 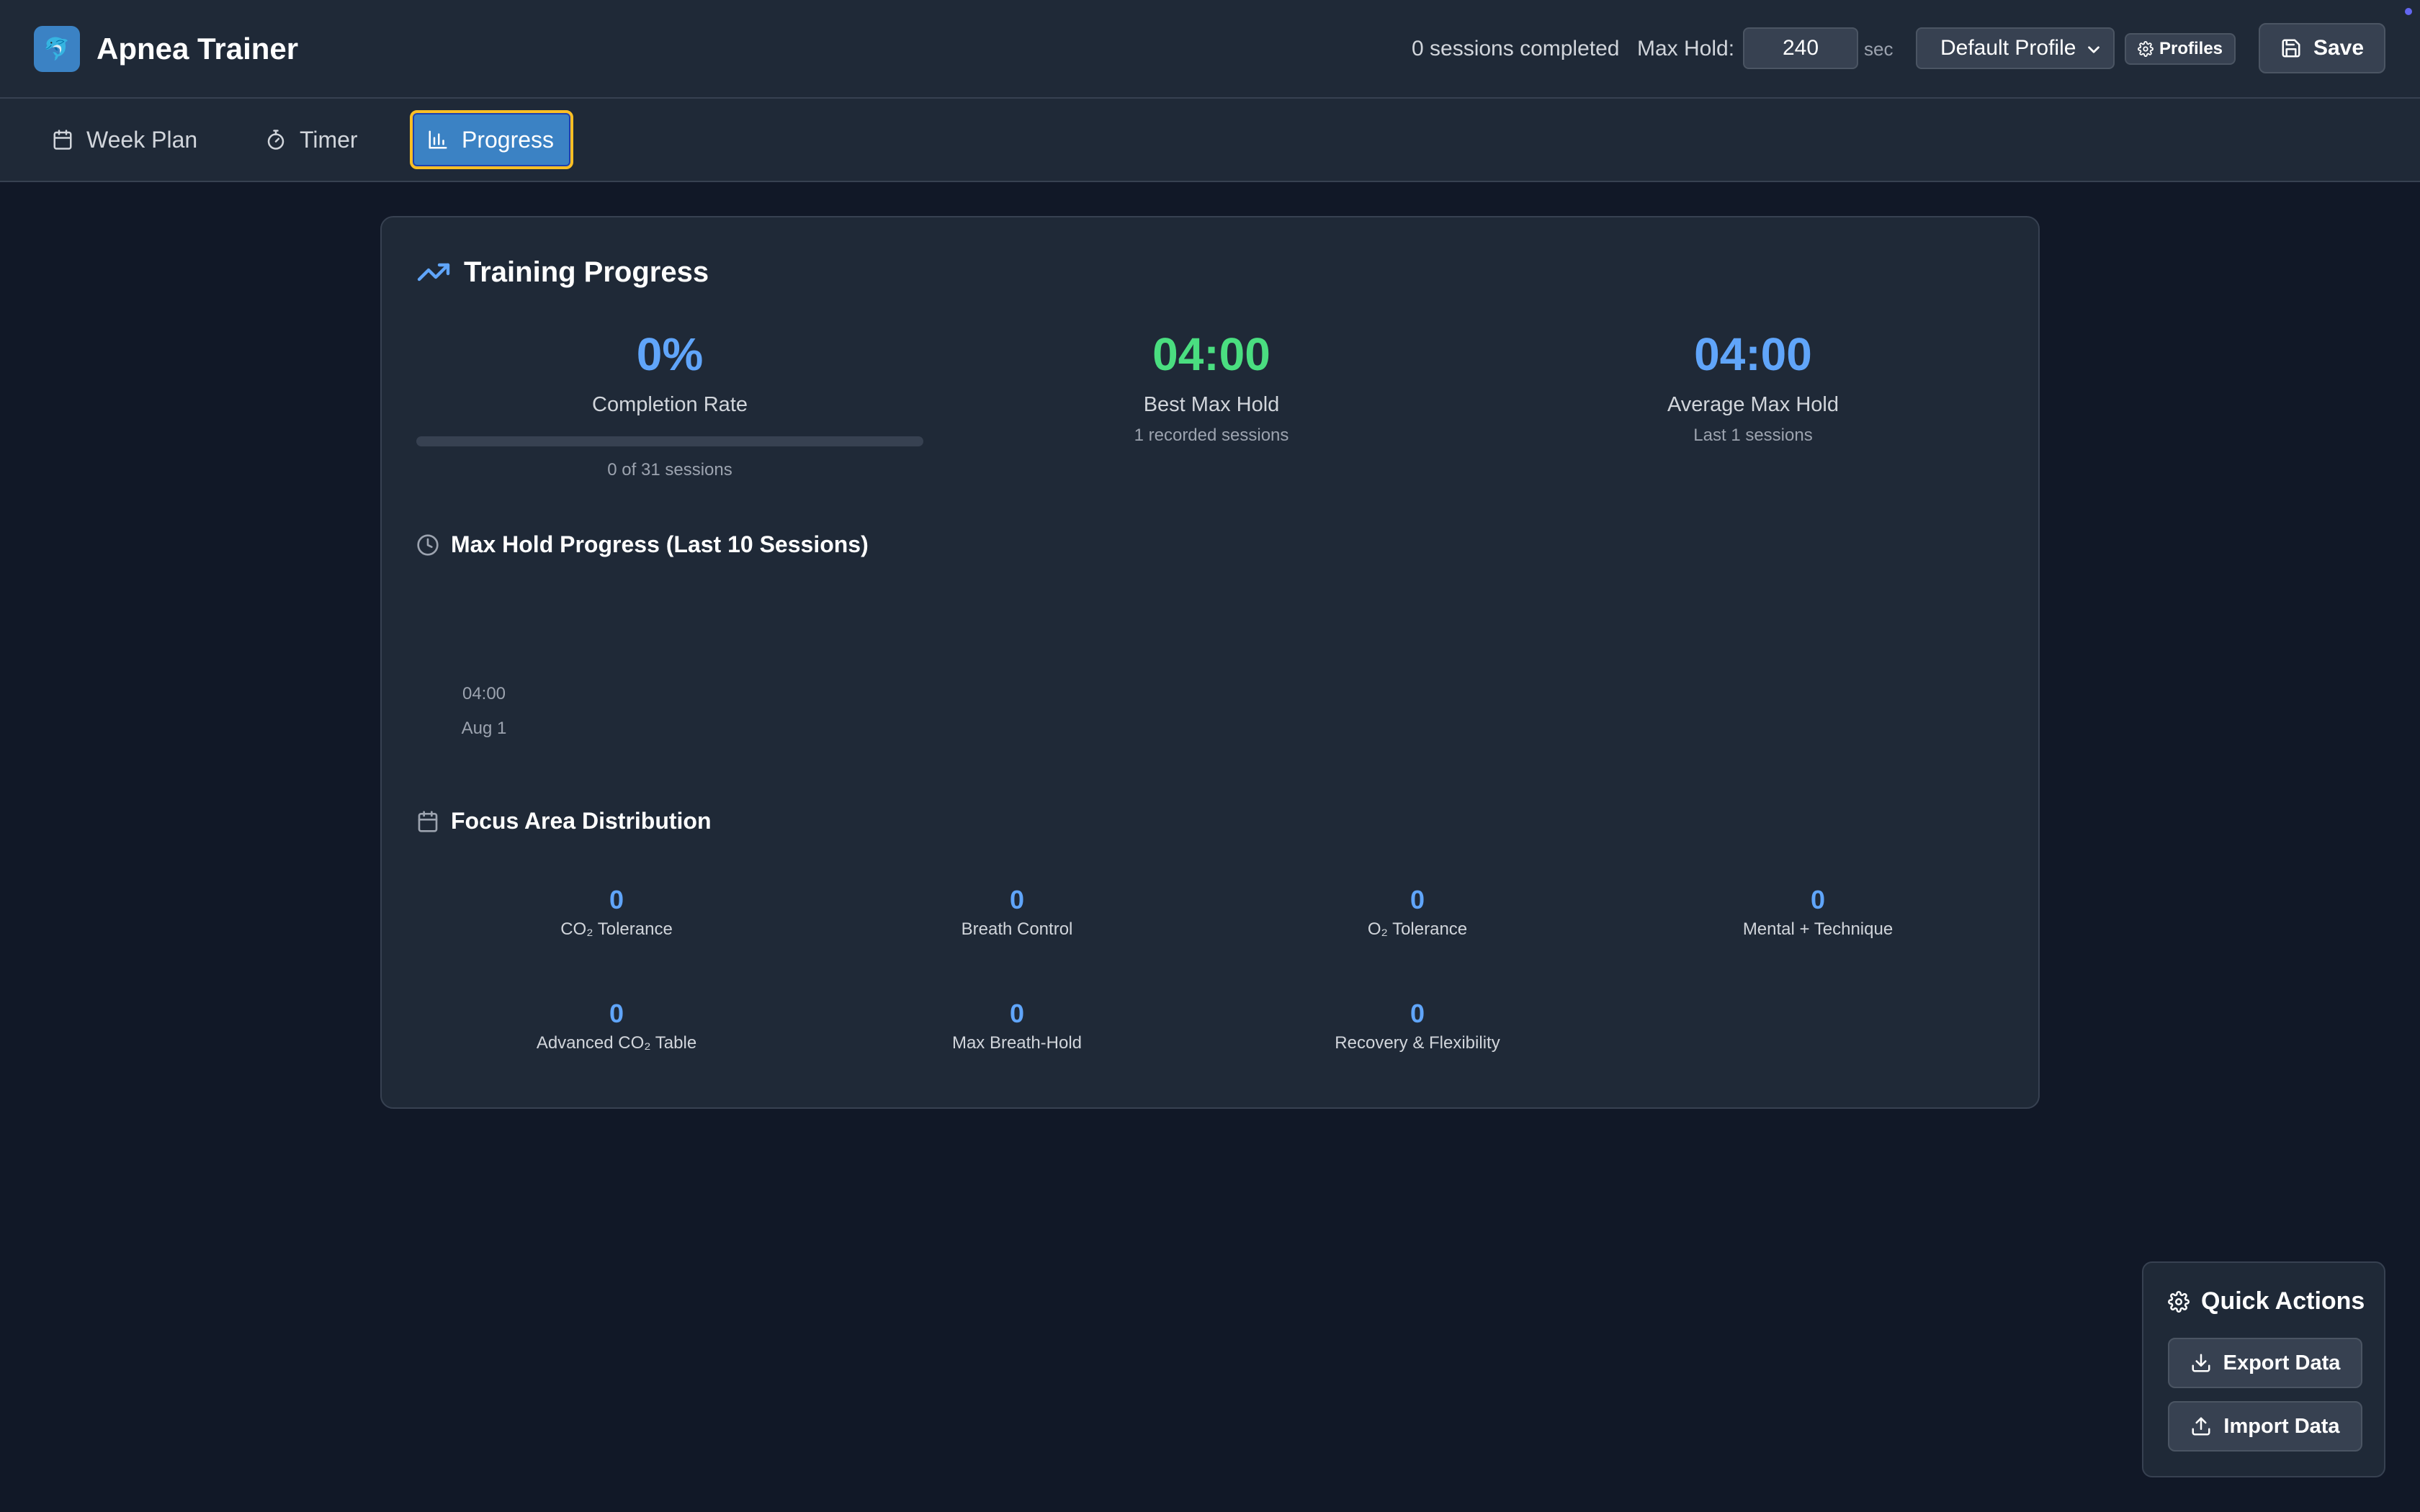 I want to click on focus-label: Breath Control, so click(x=1017, y=929).